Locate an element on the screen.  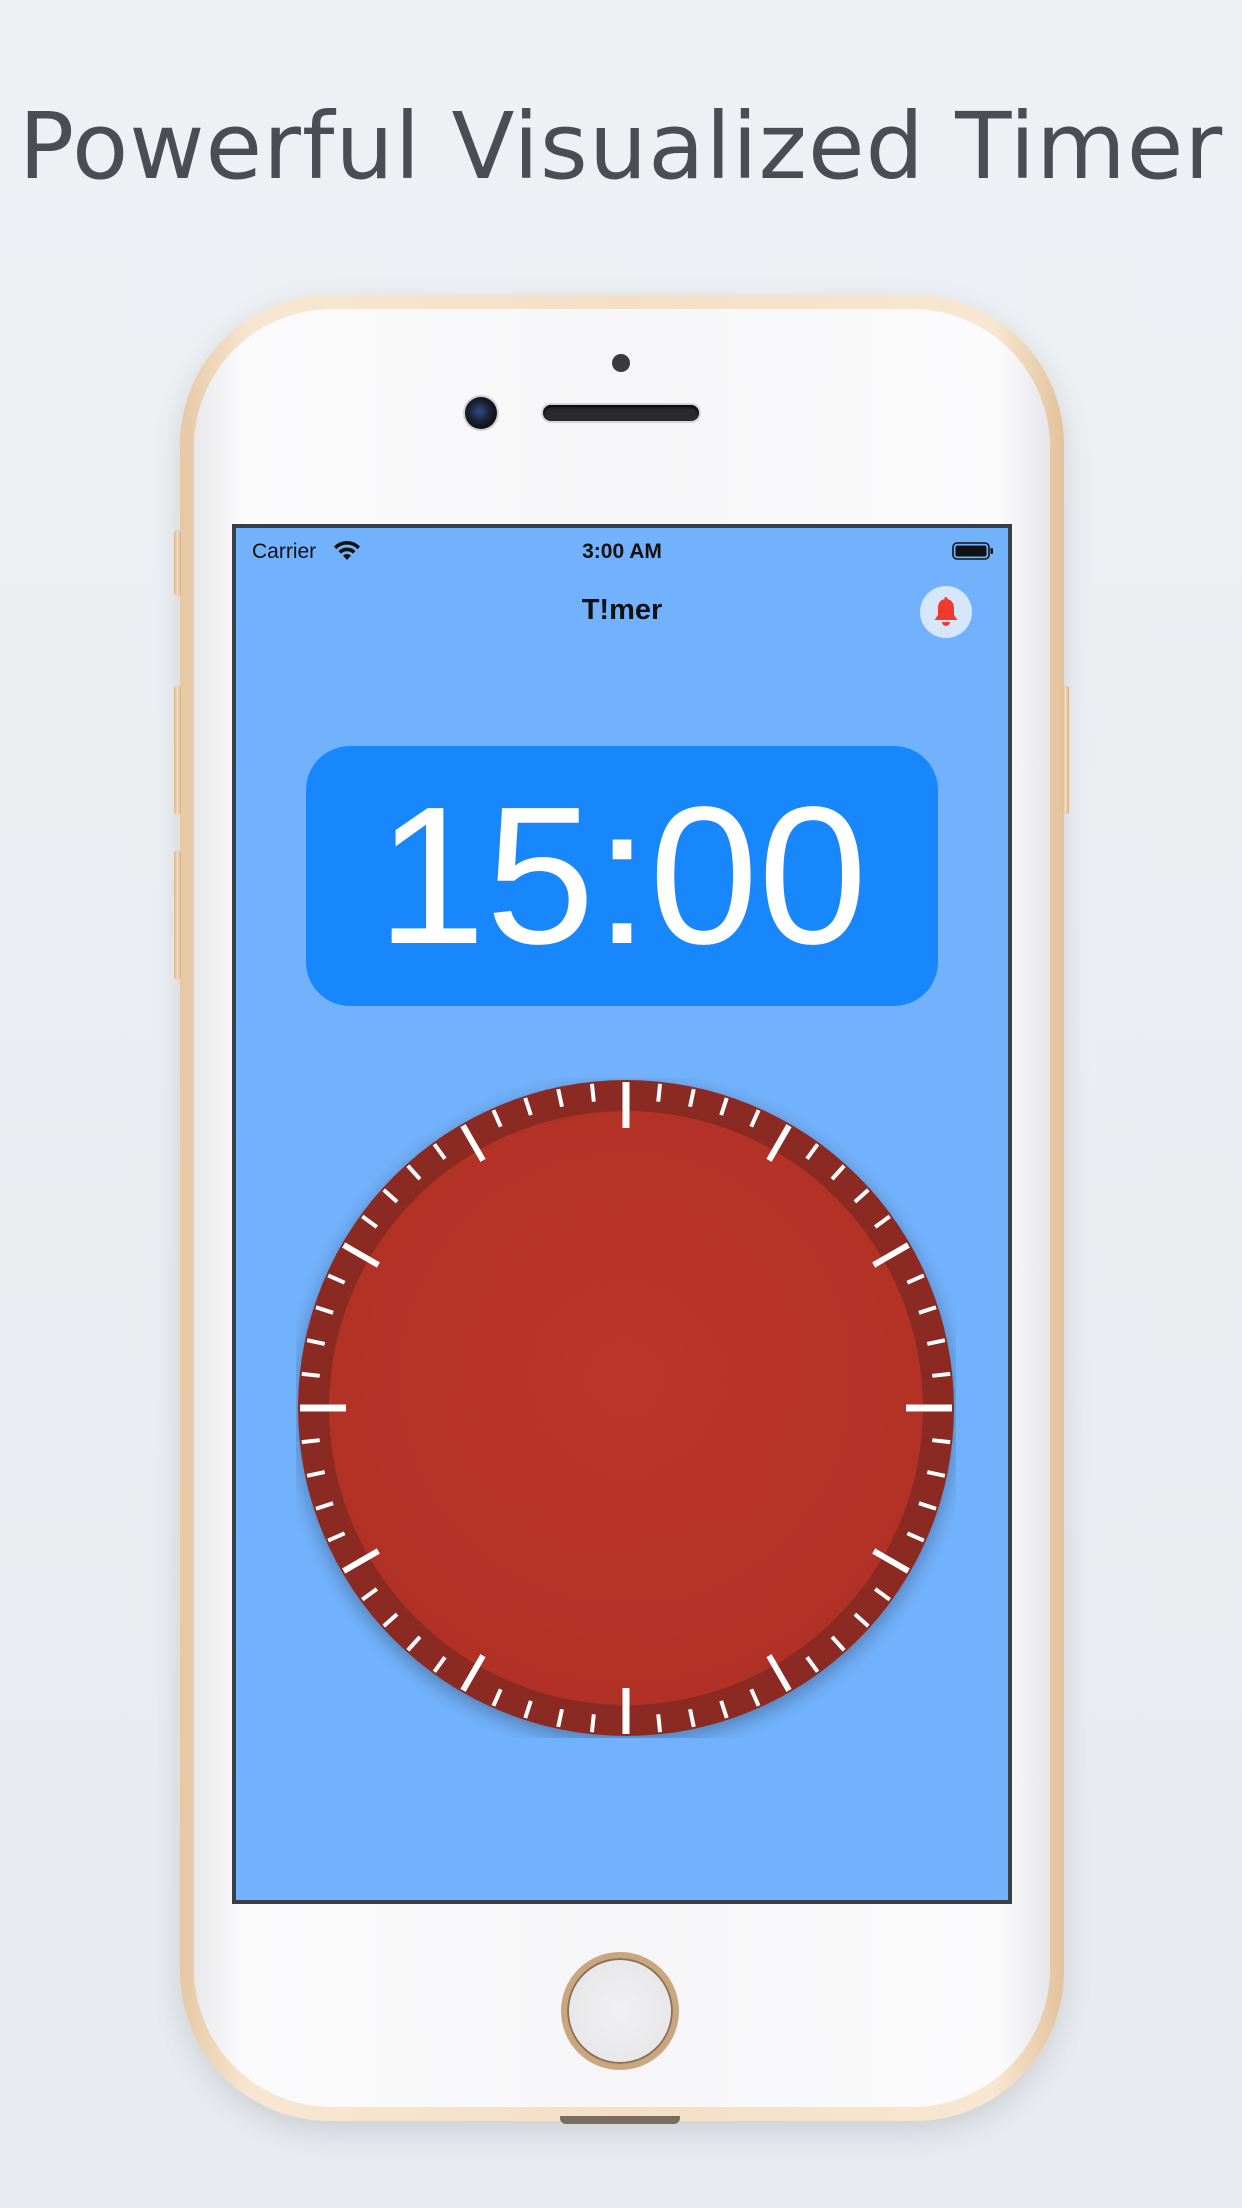
status-time: 3:00 AM is located at coordinates (622, 551).